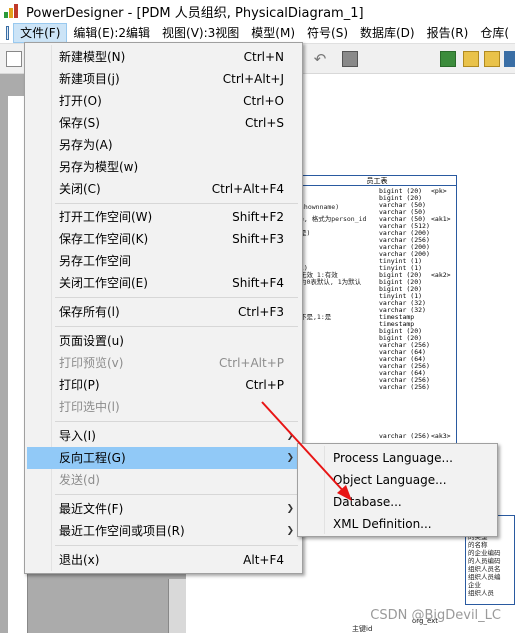 The width and height of the screenshot is (515, 633). Describe the element at coordinates (377, 181) in the screenshot. I see `entity-title: 员工表` at that location.